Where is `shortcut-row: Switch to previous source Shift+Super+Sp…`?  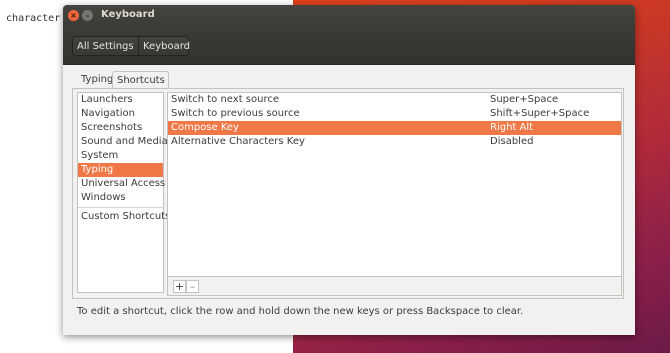
shortcut-row: Switch to previous source Shift+Super+Sp… is located at coordinates (394, 114).